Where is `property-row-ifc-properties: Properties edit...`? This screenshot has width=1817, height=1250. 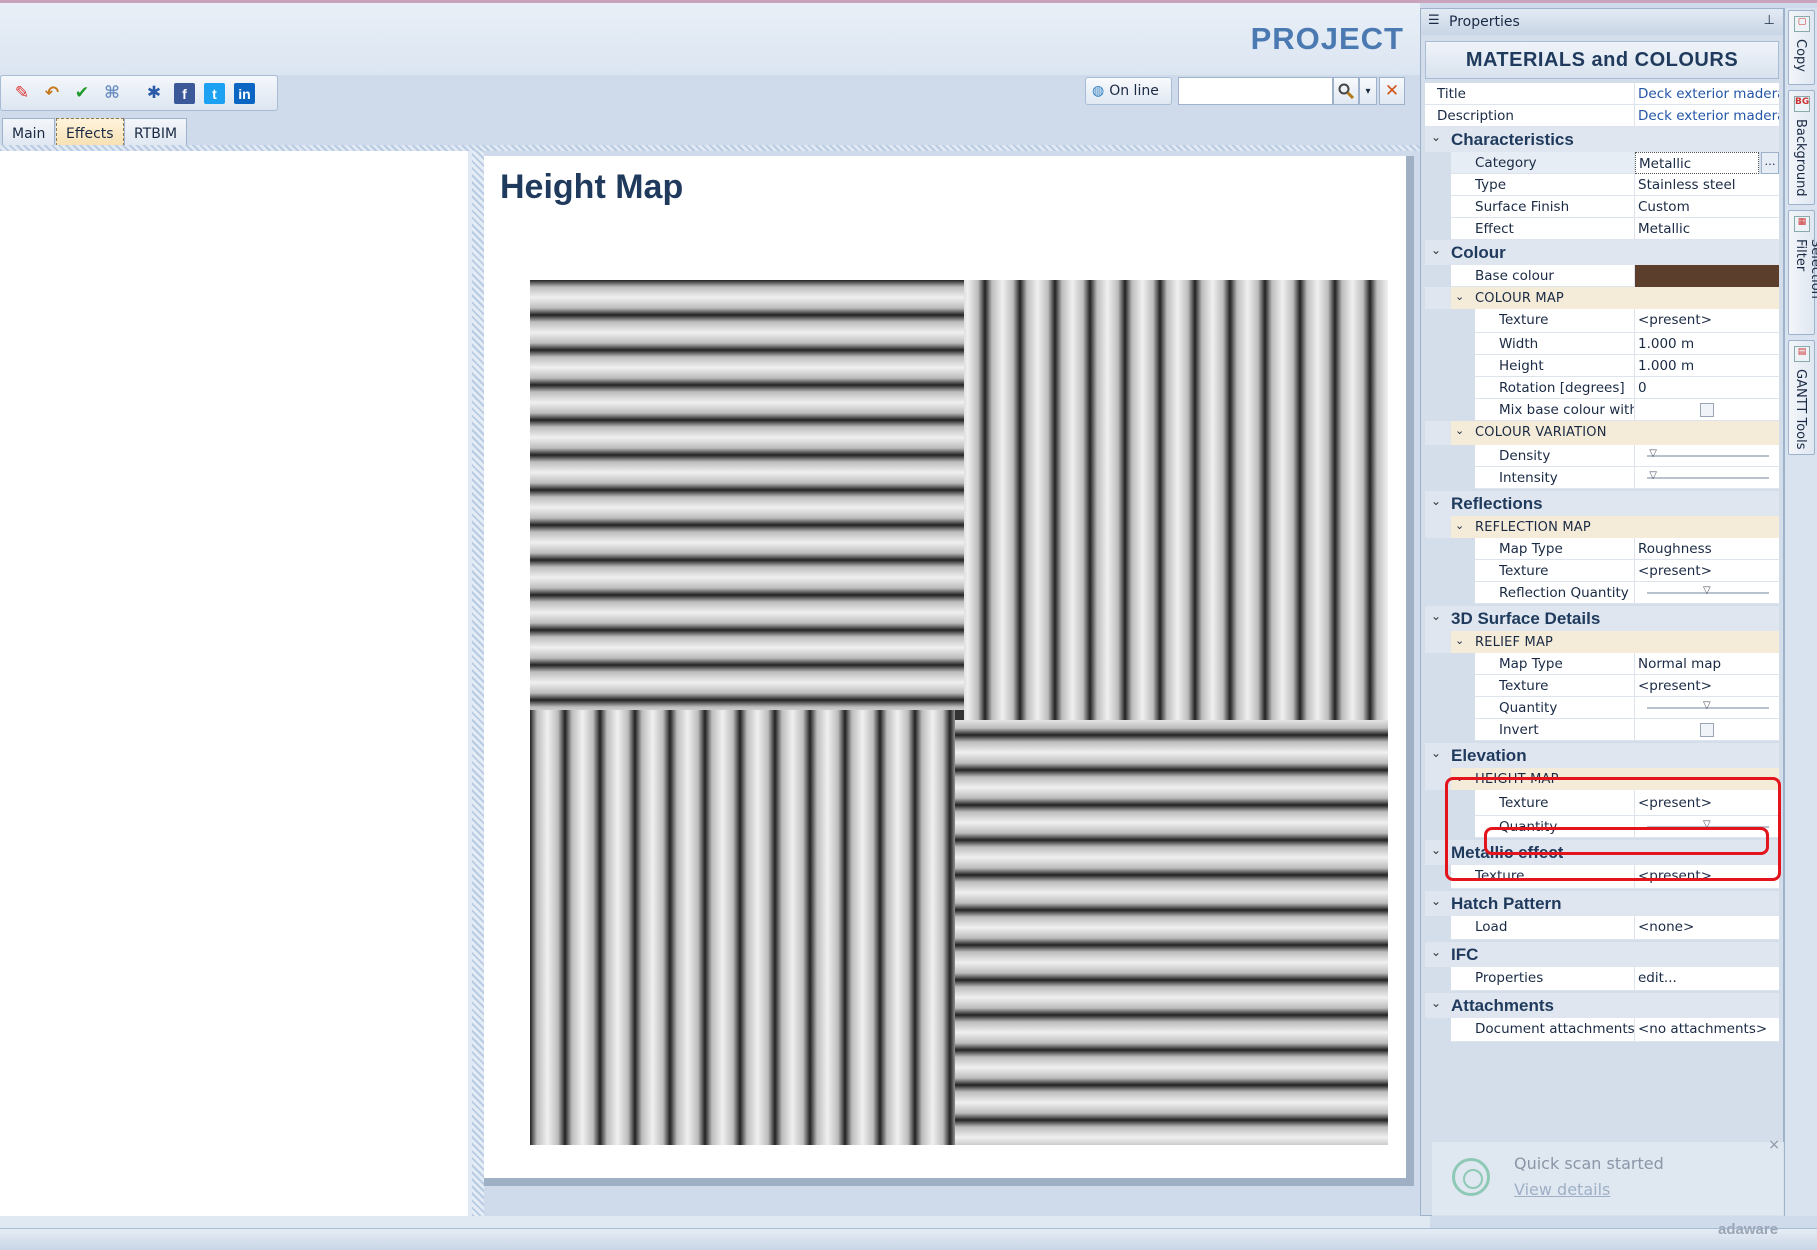 property-row-ifc-properties: Properties edit... is located at coordinates (1602, 979).